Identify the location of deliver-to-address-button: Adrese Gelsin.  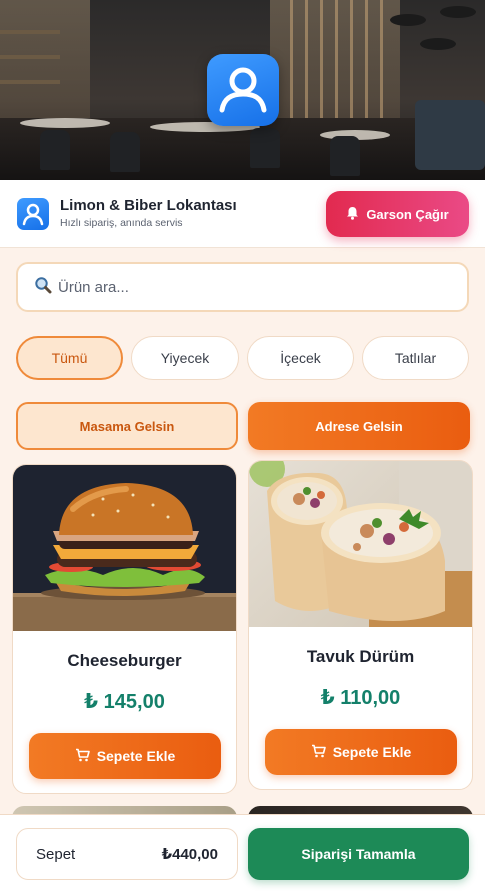
(359, 426).